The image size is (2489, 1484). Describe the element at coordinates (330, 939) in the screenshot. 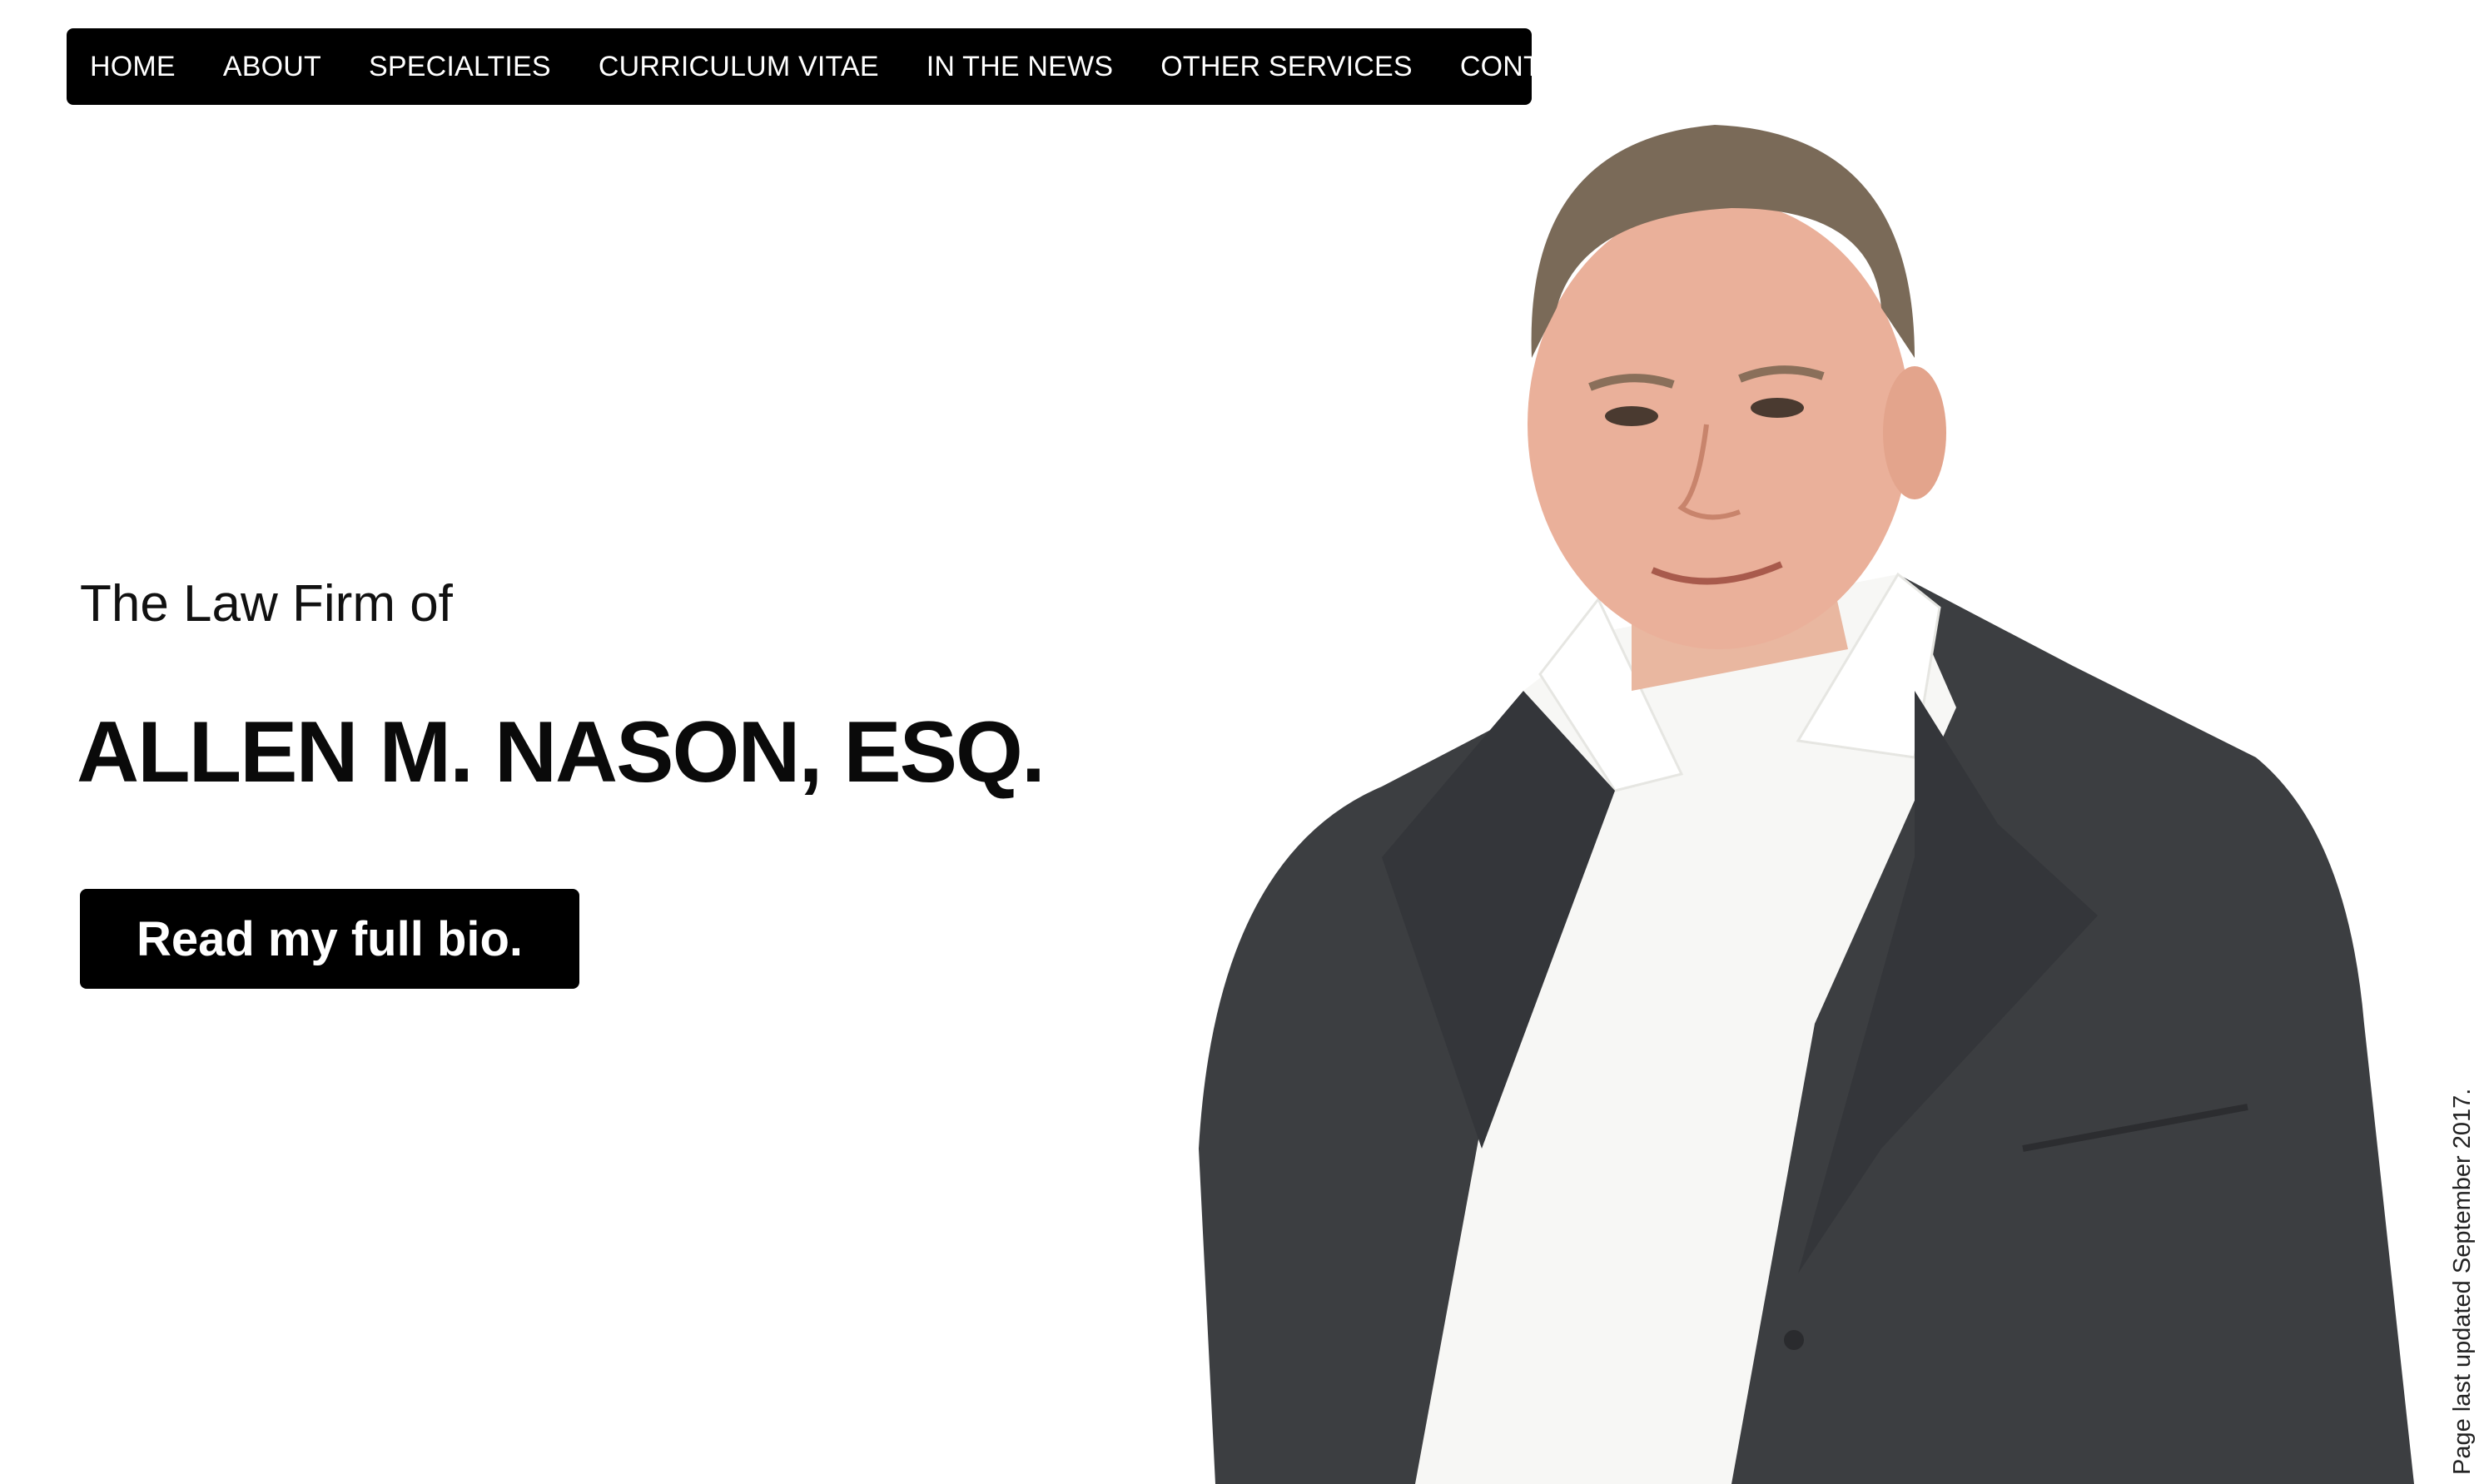

I see `read-full-bio-button: Read my full bio.` at that location.